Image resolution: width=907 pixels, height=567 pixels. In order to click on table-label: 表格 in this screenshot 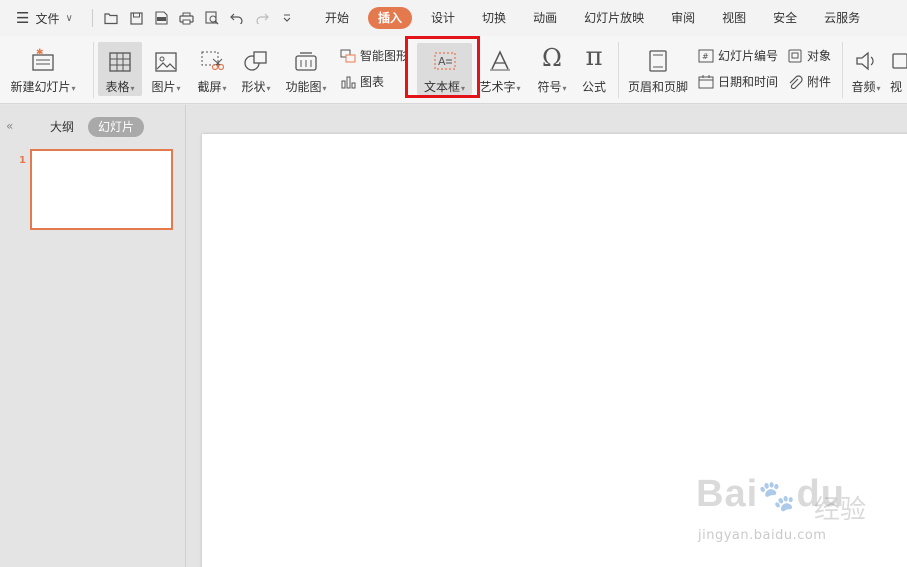, I will do `click(117, 87)`.